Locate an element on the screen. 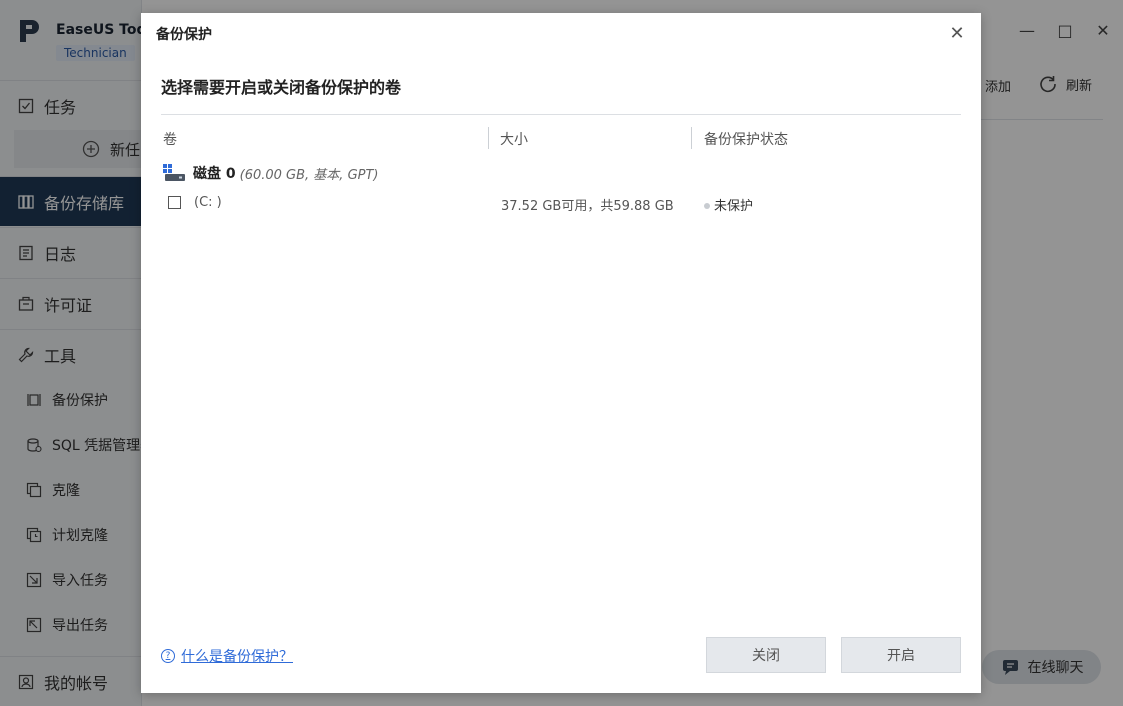  enable-button-label: 开启 is located at coordinates (901, 656).